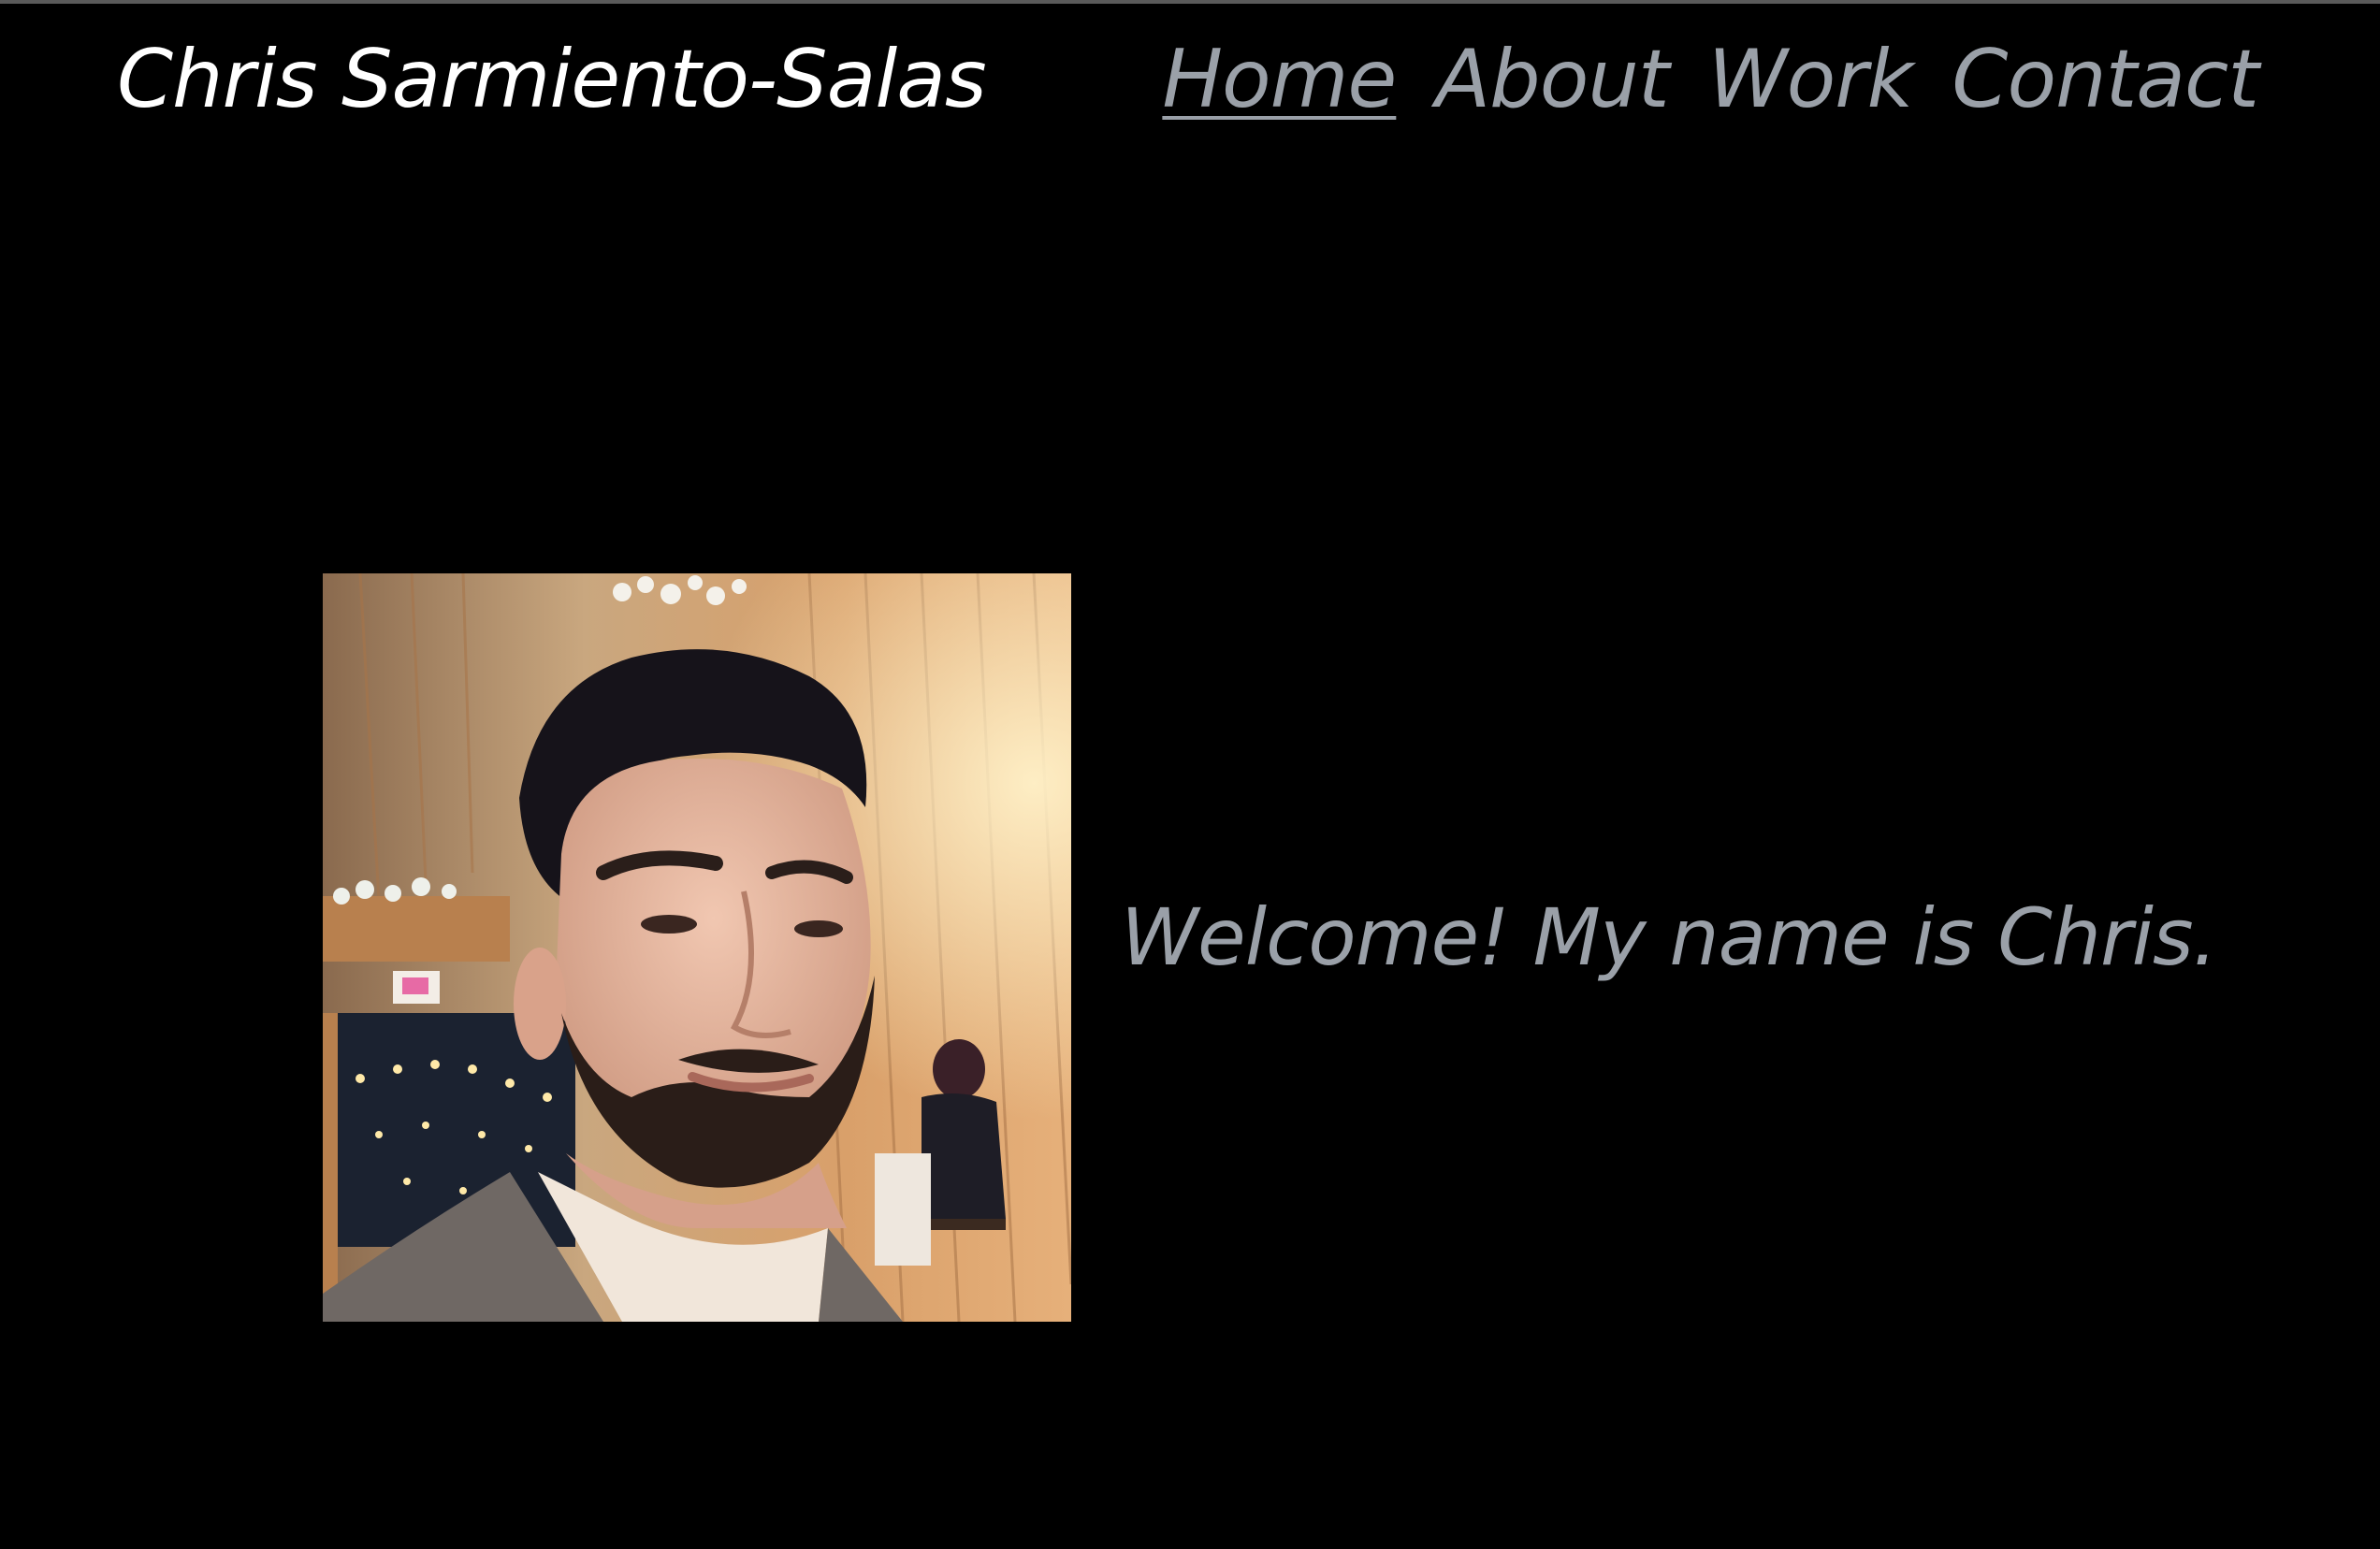 The image size is (2380, 1549). Describe the element at coordinates (2105, 79) in the screenshot. I see `nav-contact-link: Contact` at that location.